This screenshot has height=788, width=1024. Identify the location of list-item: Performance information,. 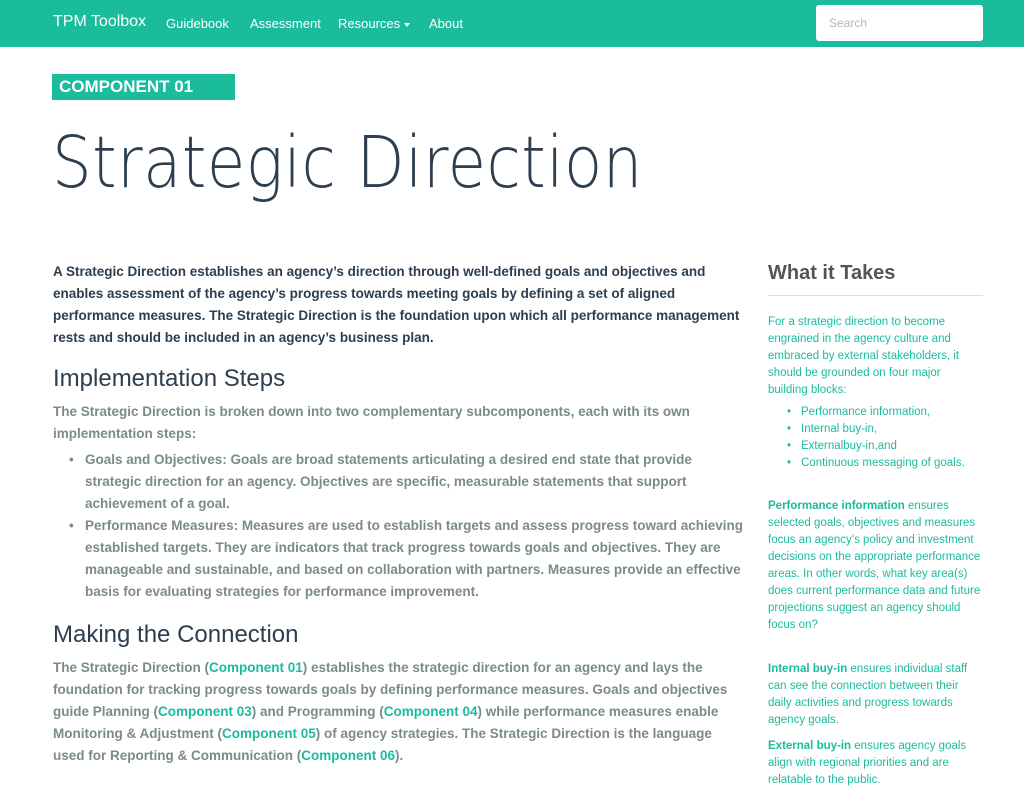
(884, 412).